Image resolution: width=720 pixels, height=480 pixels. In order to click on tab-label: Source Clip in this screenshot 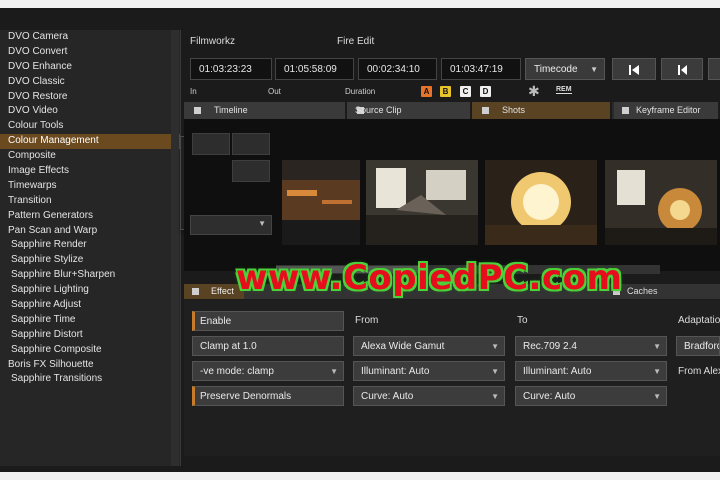, I will do `click(378, 110)`.